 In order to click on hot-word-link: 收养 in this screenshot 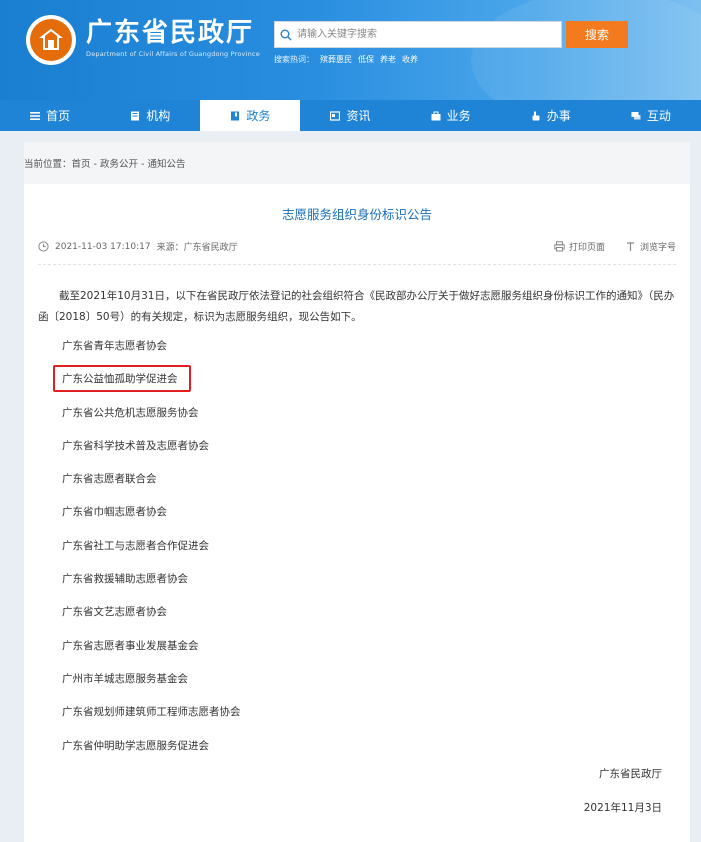, I will do `click(410, 59)`.